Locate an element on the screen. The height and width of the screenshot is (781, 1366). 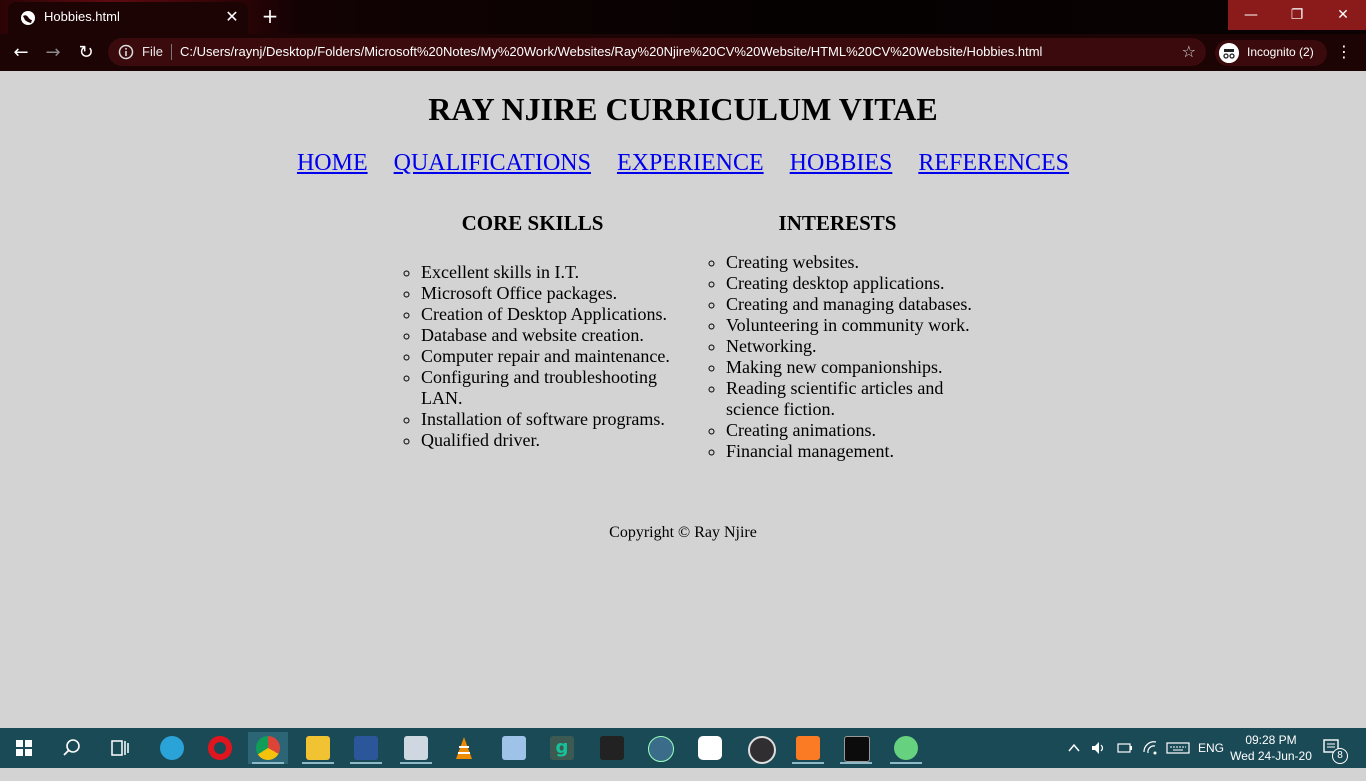
nav-link-hobbies: HOBBIES is located at coordinates (841, 163).